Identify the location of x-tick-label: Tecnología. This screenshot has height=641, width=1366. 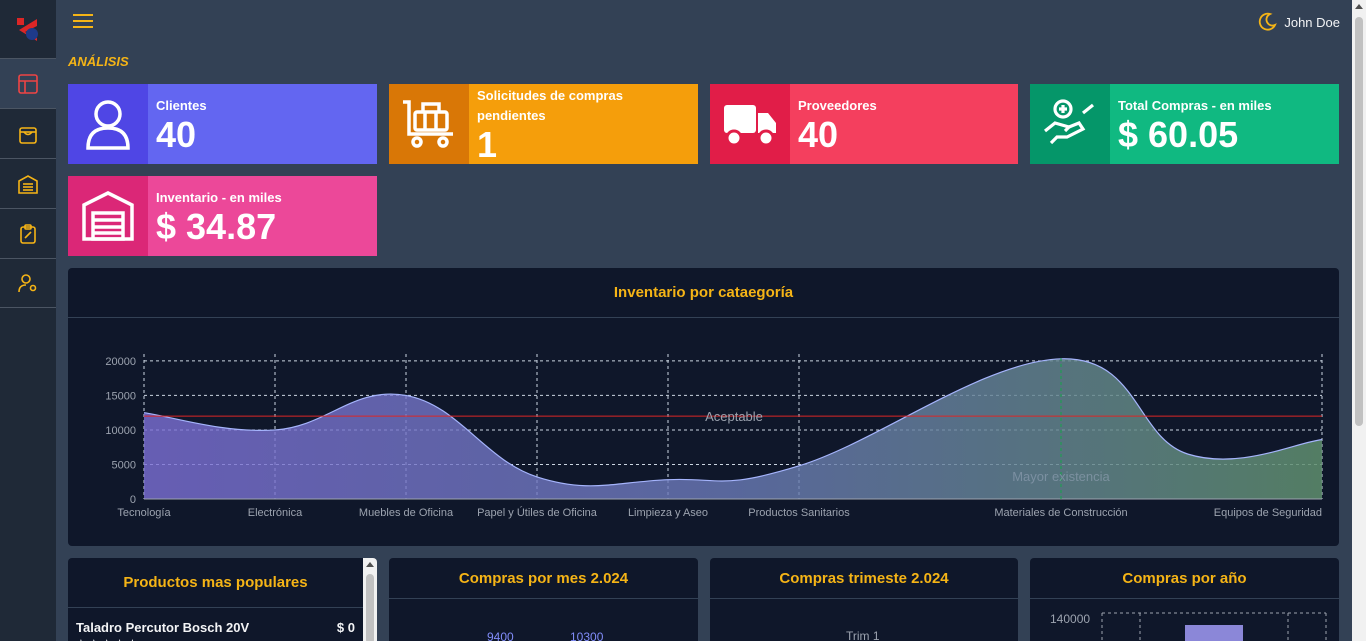
(144, 513).